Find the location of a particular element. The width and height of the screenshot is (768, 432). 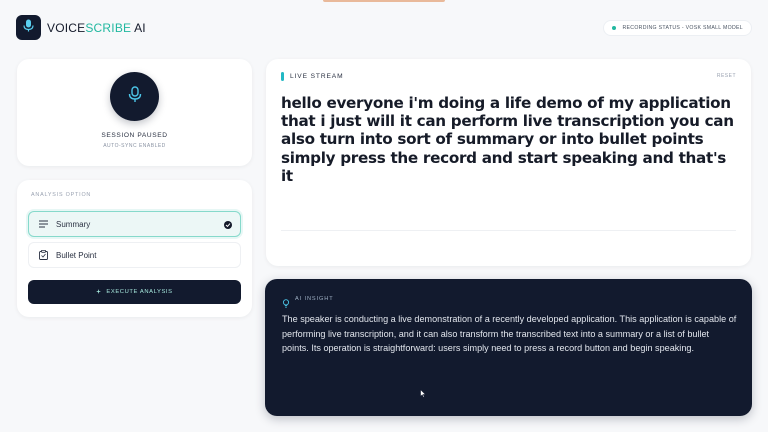

option-summary-label: Summary is located at coordinates (73, 224).